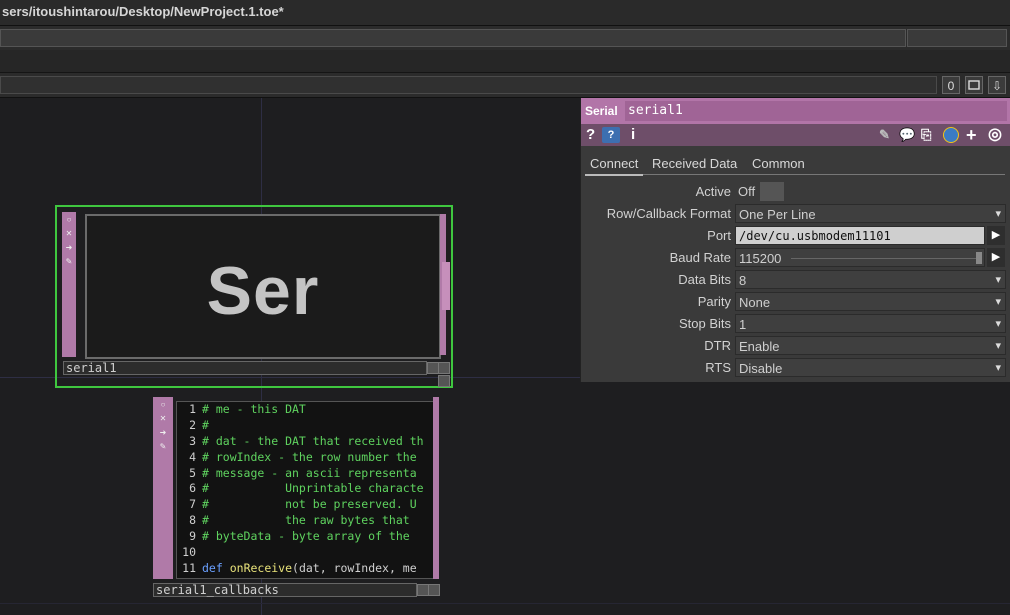  I want to click on network-path-field, so click(468, 85).